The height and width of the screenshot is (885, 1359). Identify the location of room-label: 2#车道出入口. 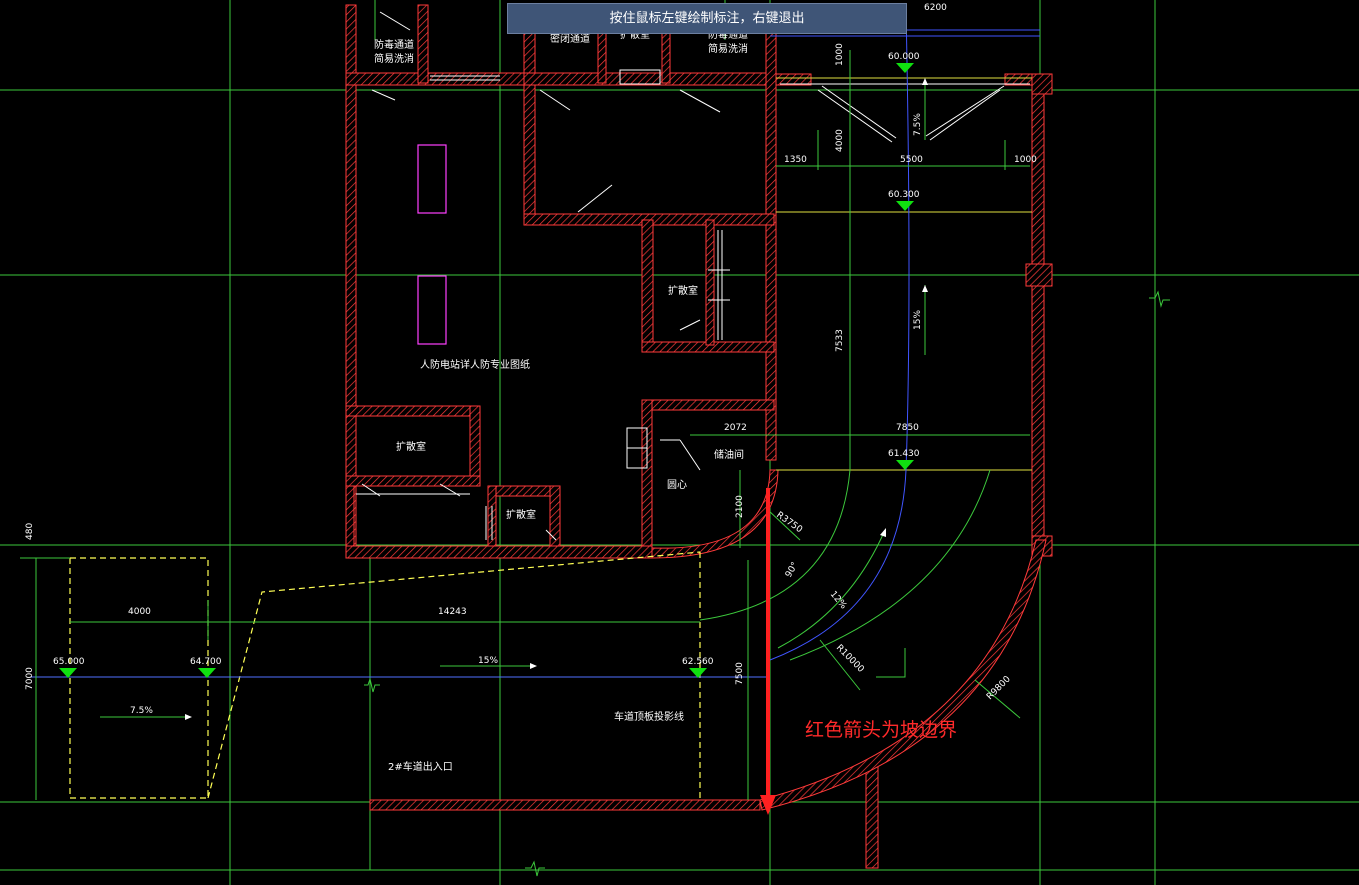
(420, 766).